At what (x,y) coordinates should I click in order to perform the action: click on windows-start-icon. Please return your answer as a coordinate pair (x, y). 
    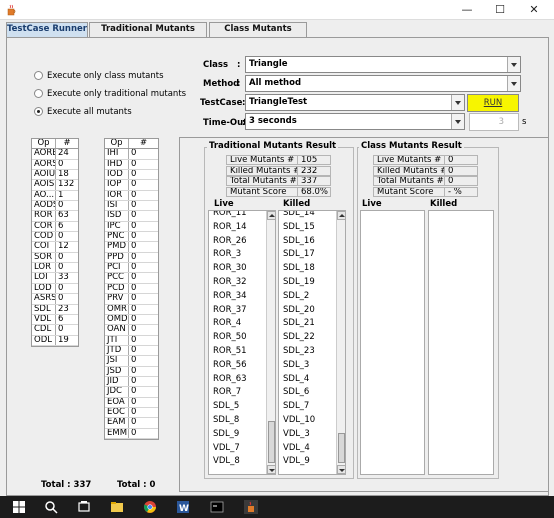
    Looking at the image, I should click on (19, 507).